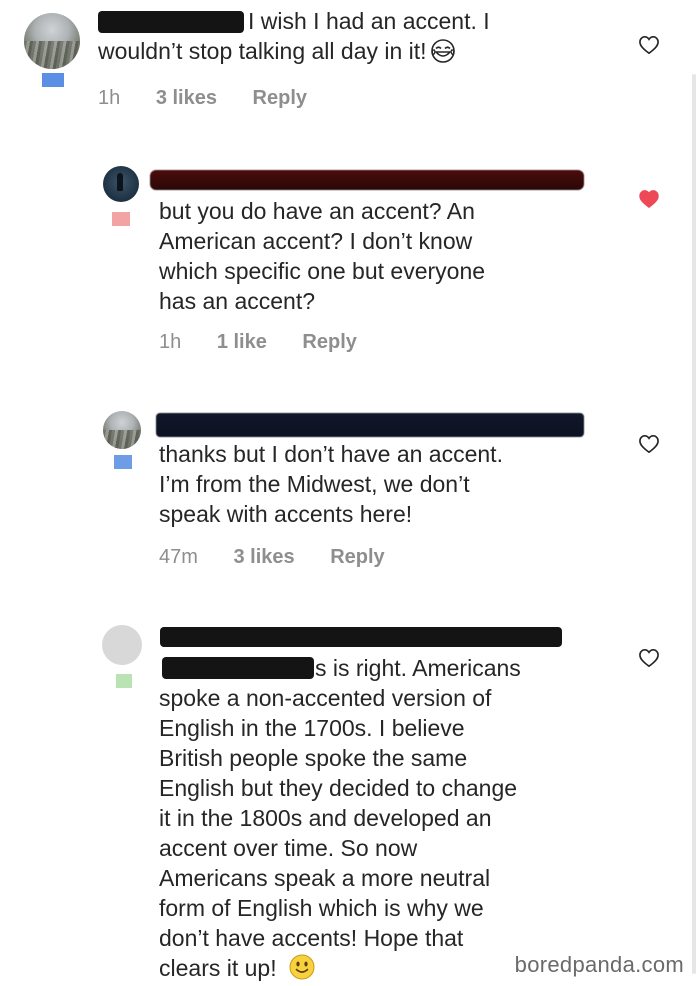 Image resolution: width=700 pixels, height=986 pixels. Describe the element at coordinates (369, 21) in the screenshot. I see `comment-line: I wish I had an accent. I` at that location.